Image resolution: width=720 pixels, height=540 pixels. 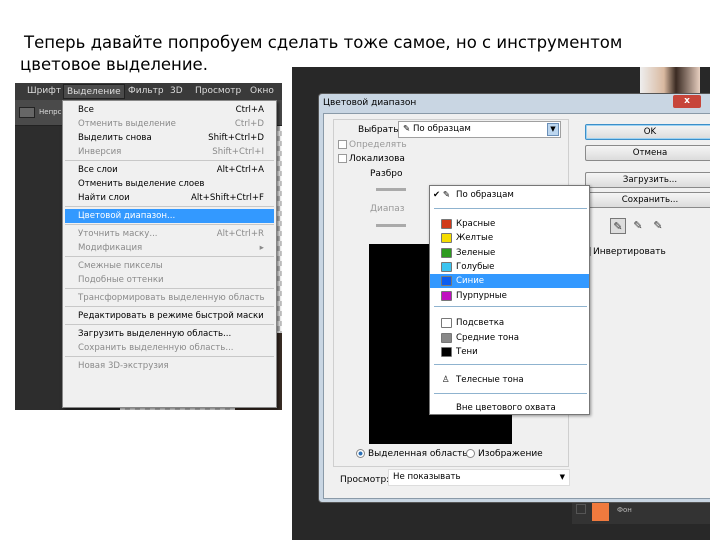 I want to click on person-icon: ♙, so click(x=446, y=380).